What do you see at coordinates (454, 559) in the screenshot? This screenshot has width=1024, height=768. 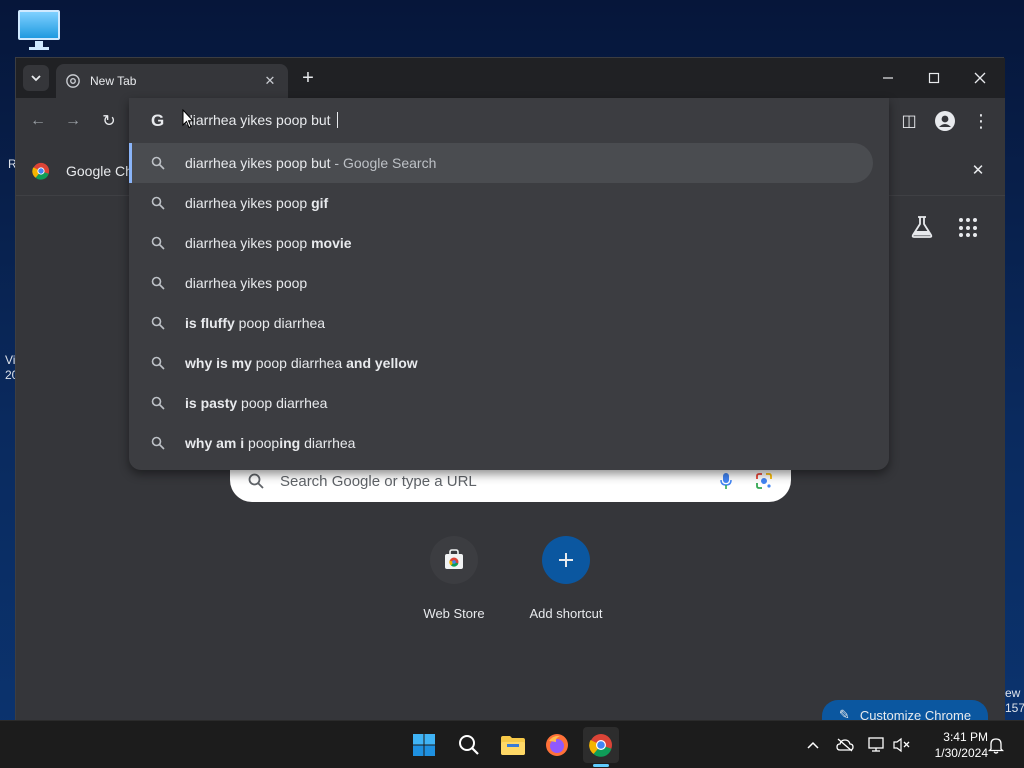 I see `web-store-icon` at bounding box center [454, 559].